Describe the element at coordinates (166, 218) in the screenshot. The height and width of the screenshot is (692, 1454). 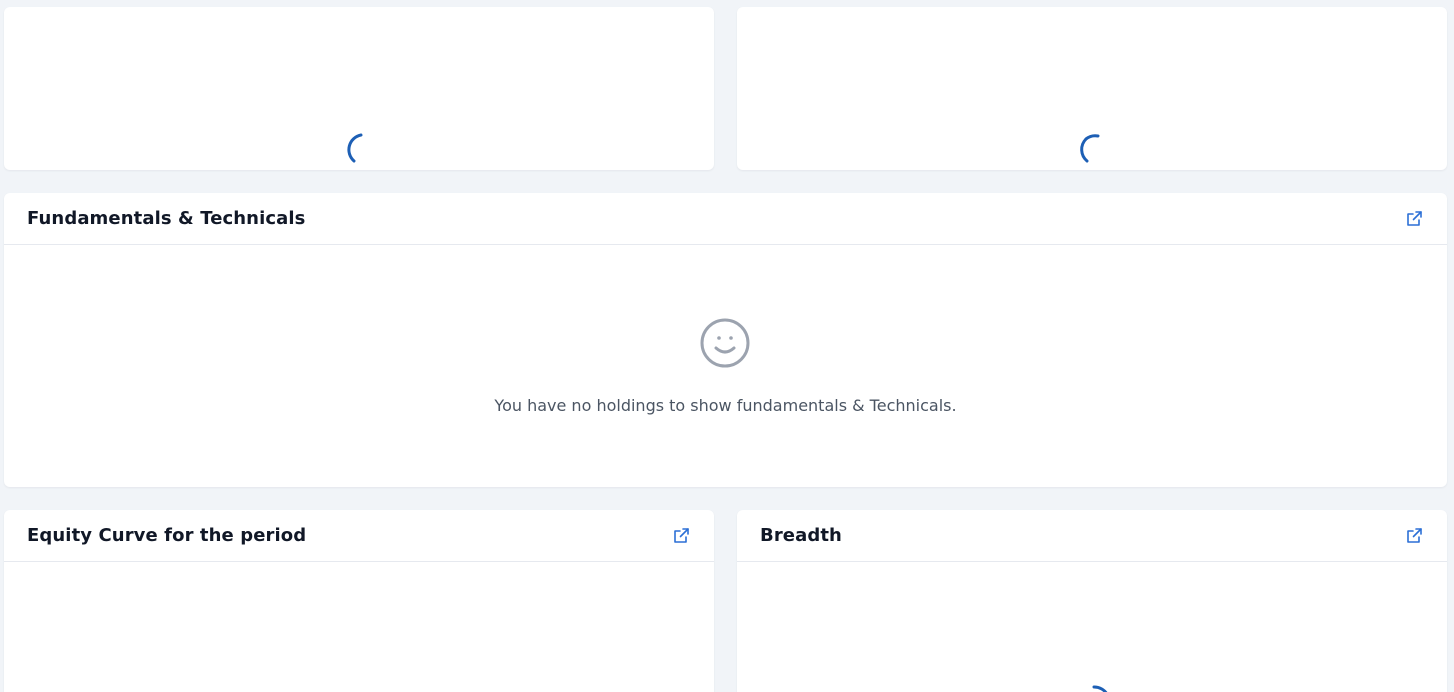
I see `card-title: Fundamentals & Technicals` at that location.